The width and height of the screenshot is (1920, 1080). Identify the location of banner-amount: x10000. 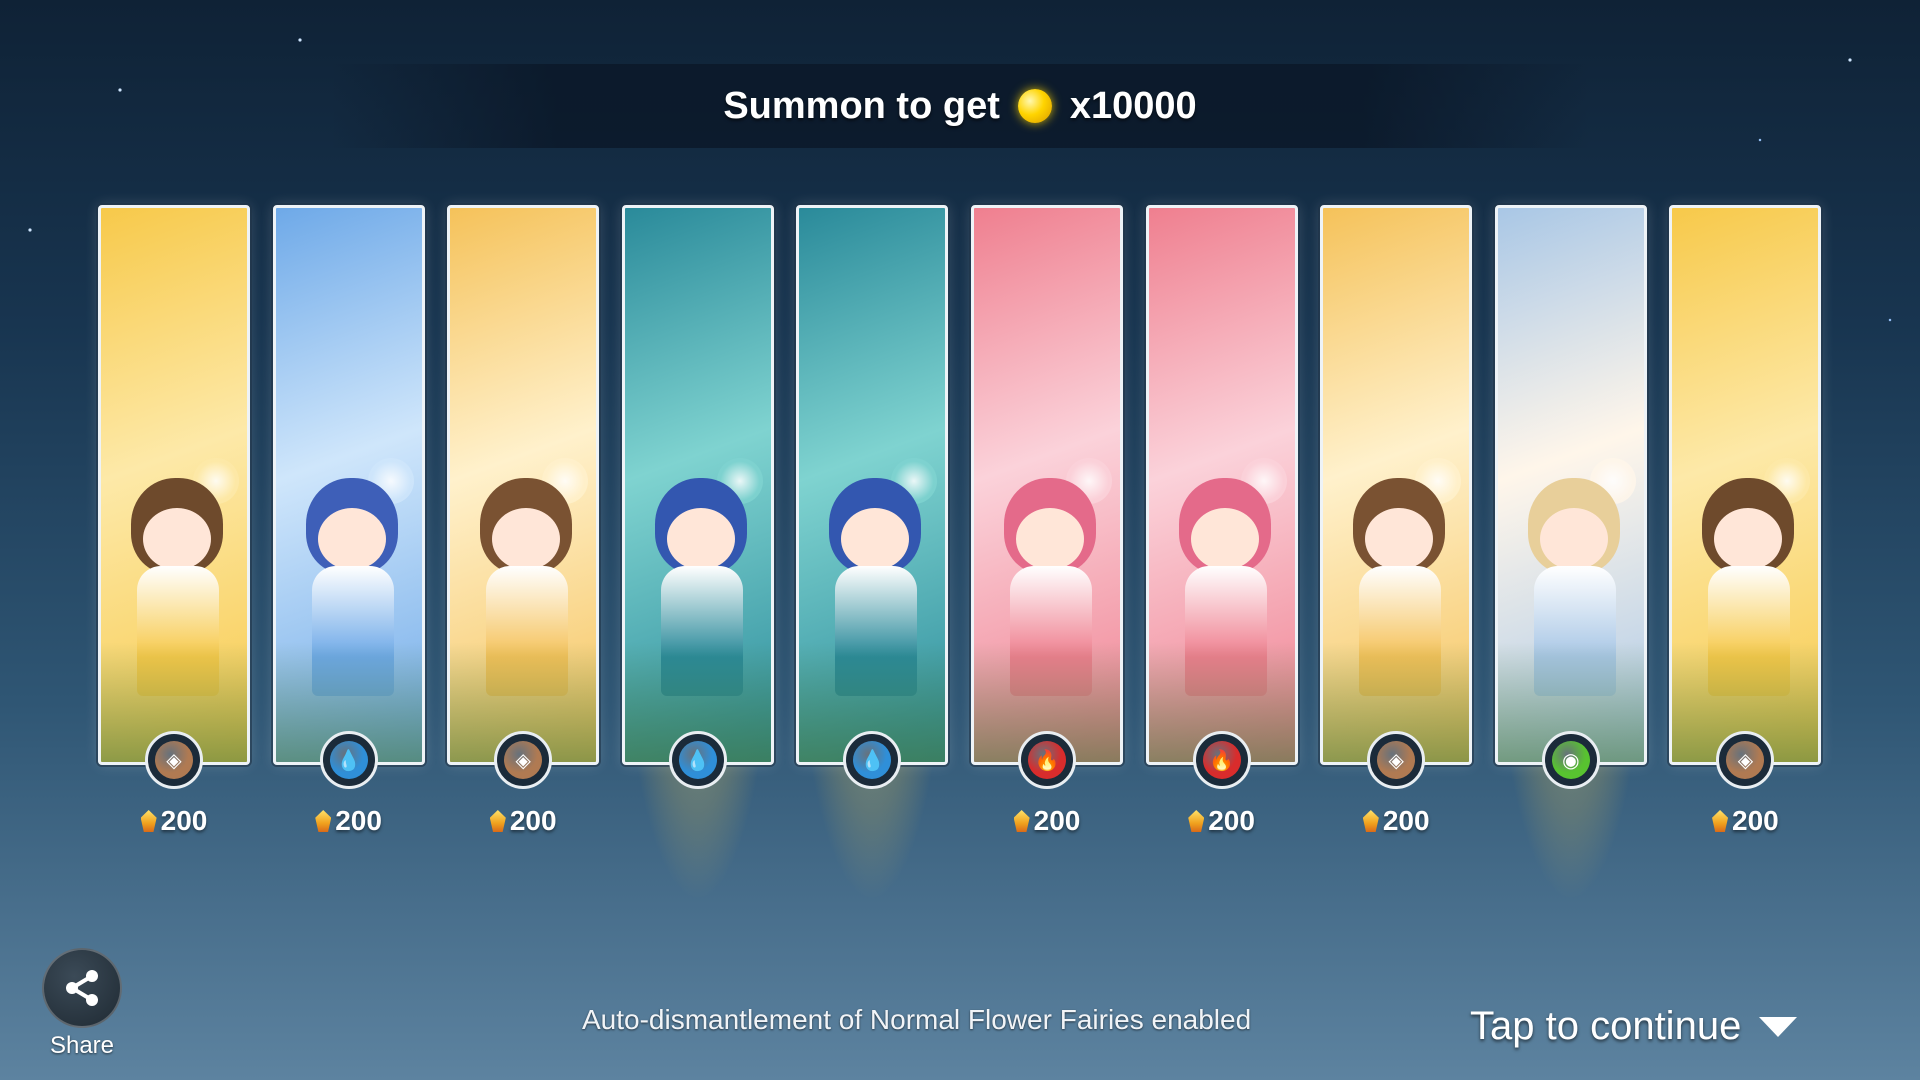
(1133, 105).